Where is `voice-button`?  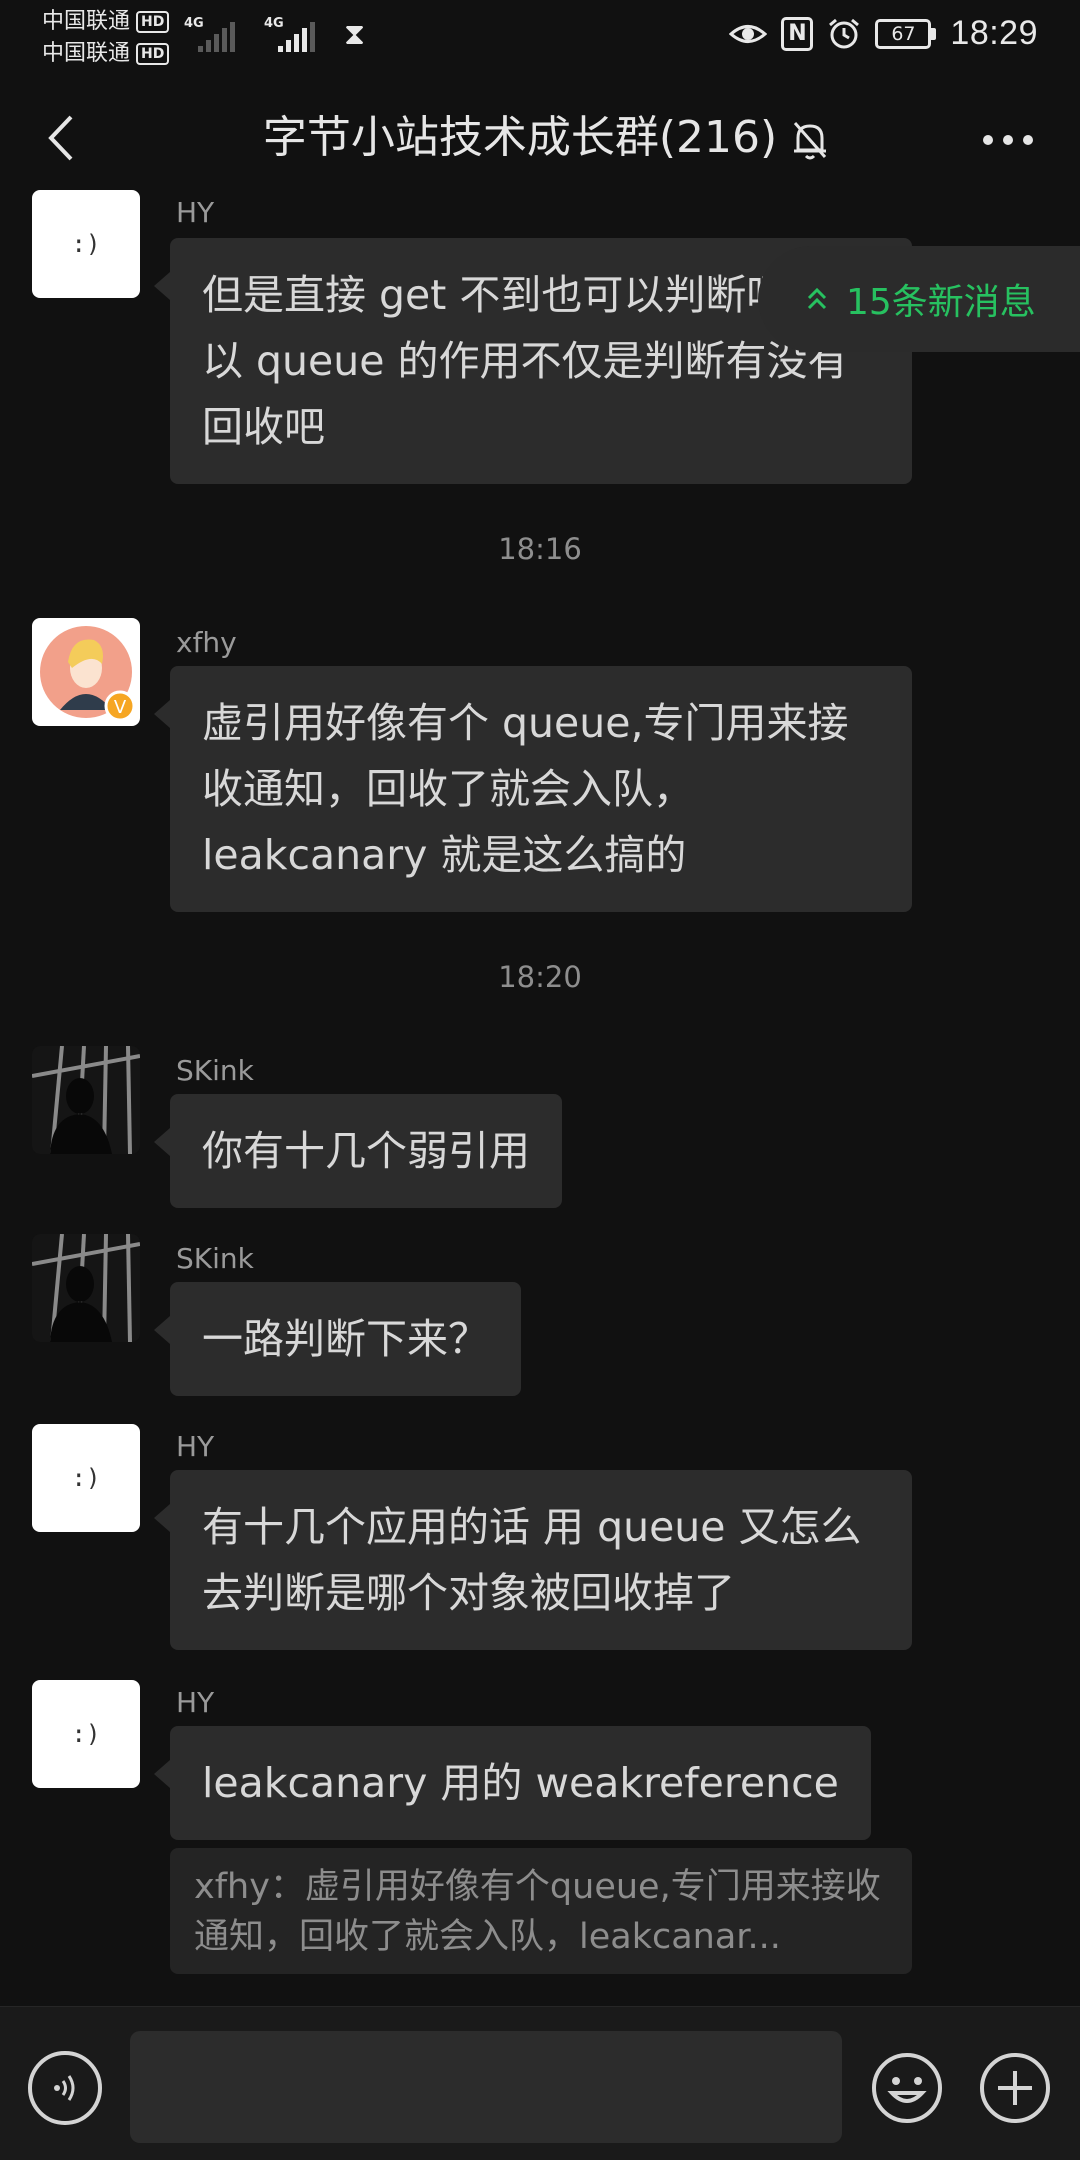
voice-button is located at coordinates (65, 2088).